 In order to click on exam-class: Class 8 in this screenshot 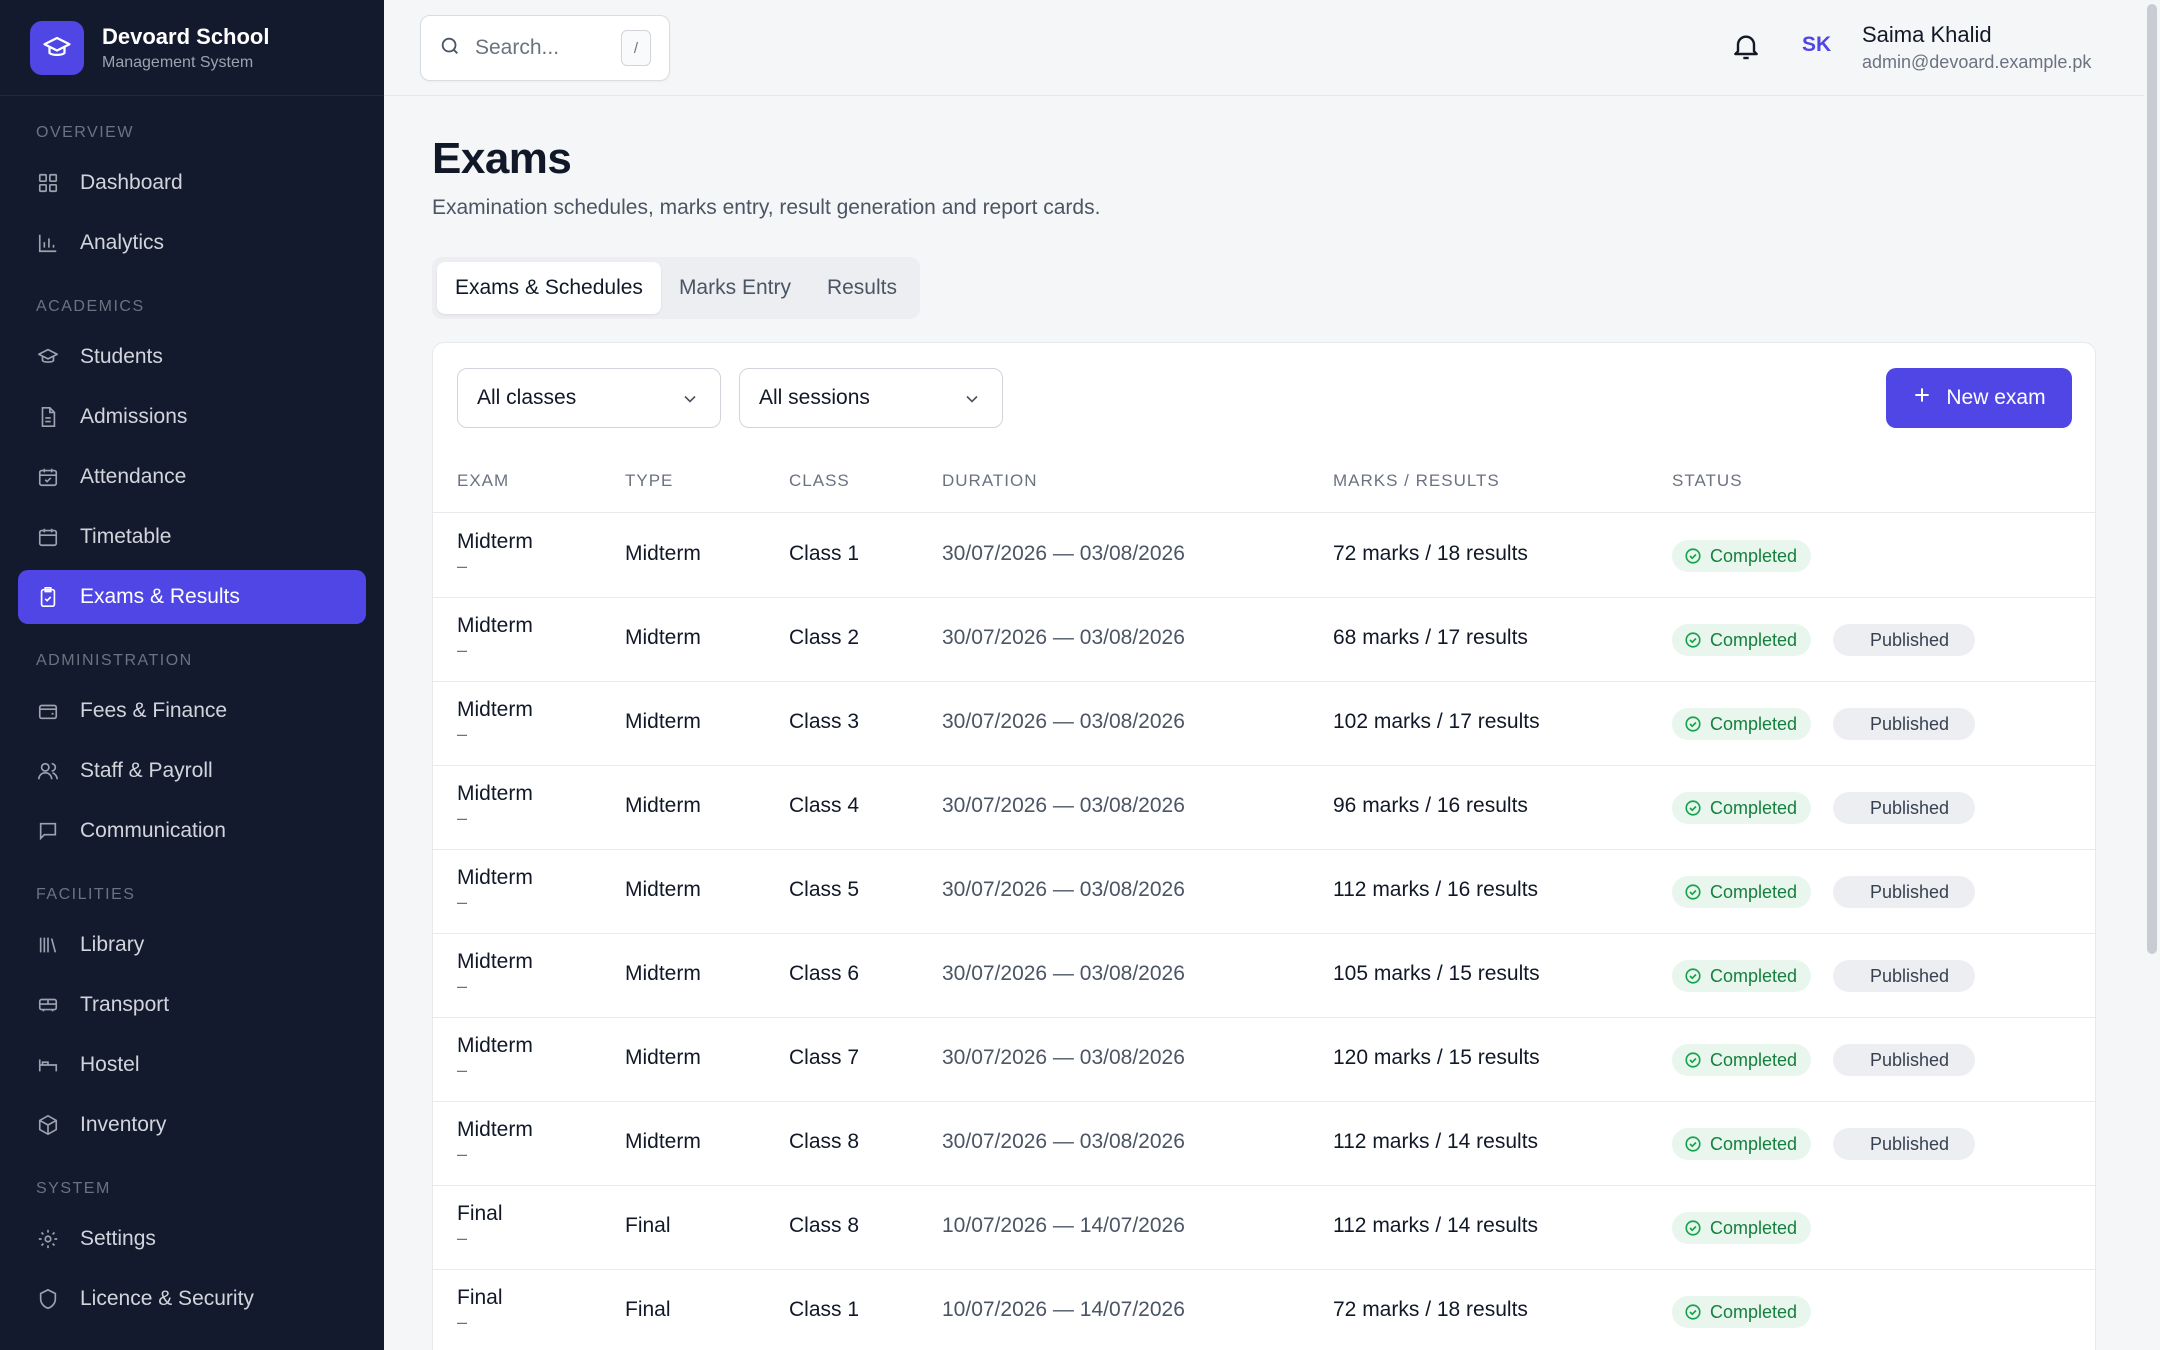, I will do `click(824, 1225)`.